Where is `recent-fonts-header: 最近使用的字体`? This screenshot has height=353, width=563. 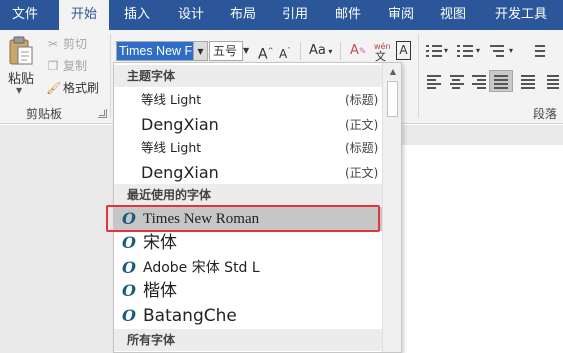 recent-fonts-header: 最近使用的字体 is located at coordinates (248, 195).